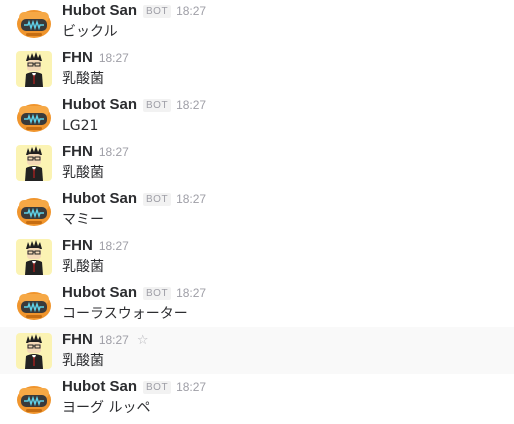 Image resolution: width=514 pixels, height=424 pixels. I want to click on message-row: Hubot San BOT 18:27 コーラスウォーター, so click(257, 307).